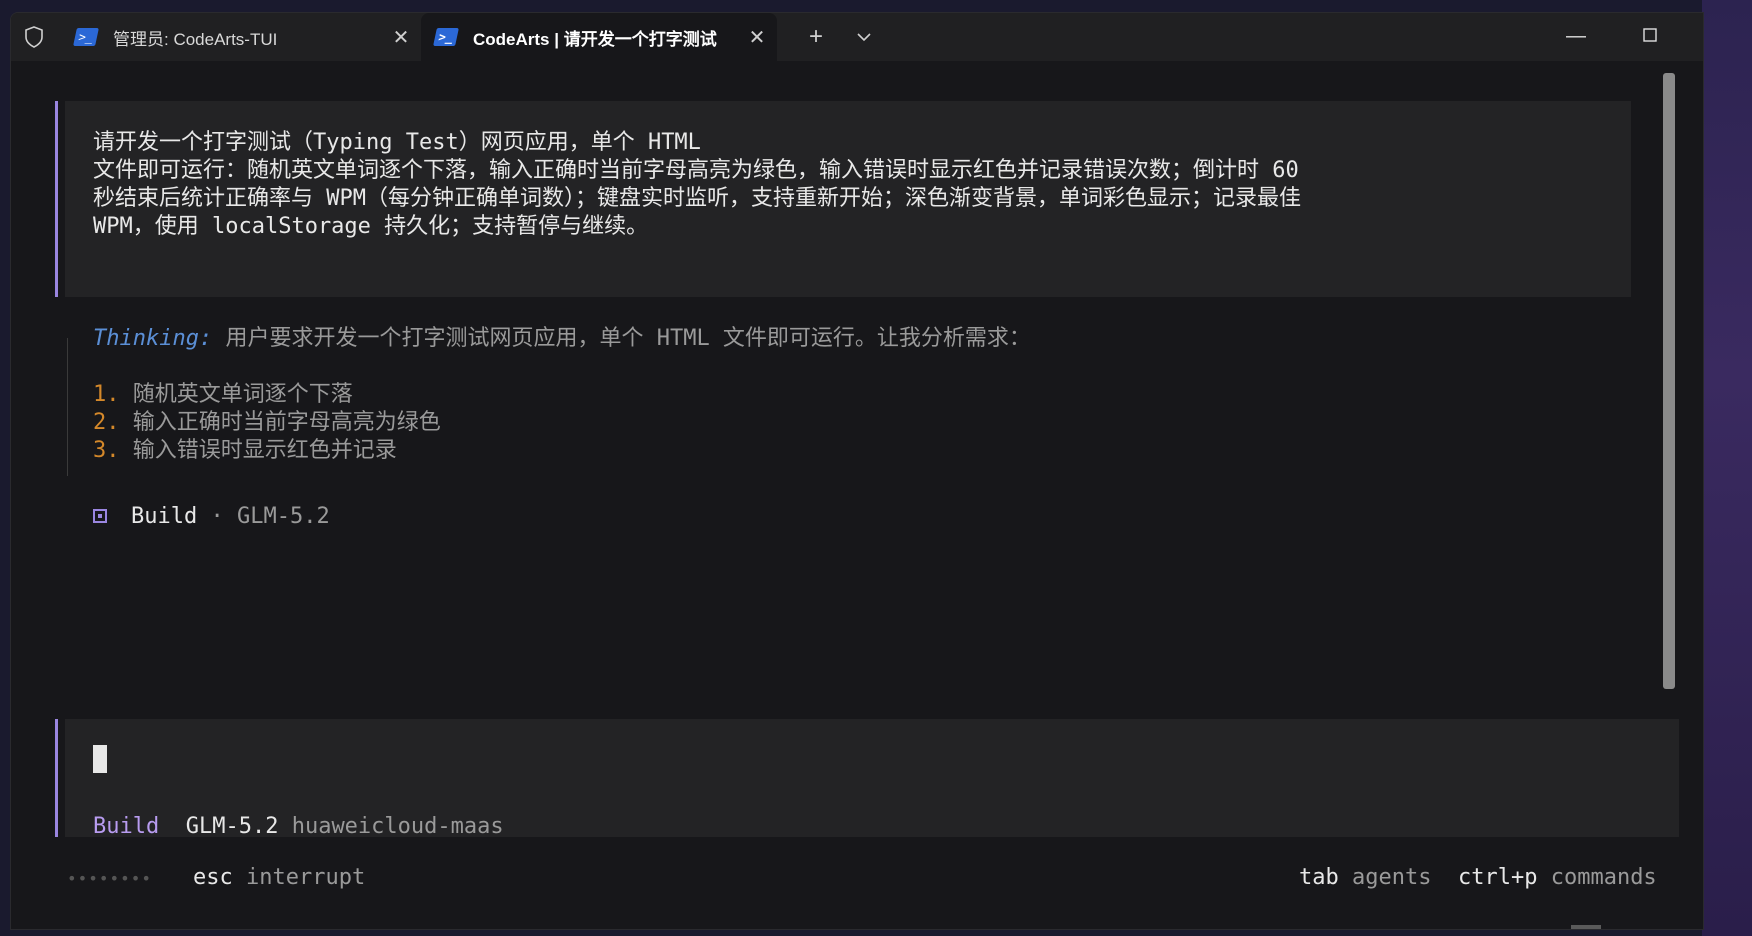 This screenshot has width=1752, height=936. I want to click on text-cursor, so click(100, 759).